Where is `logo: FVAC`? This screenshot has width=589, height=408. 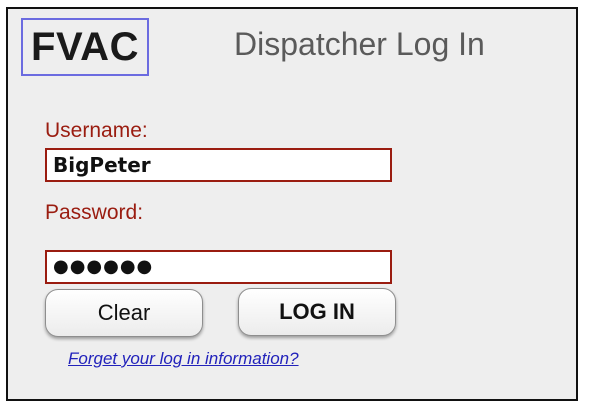 logo: FVAC is located at coordinates (85, 47).